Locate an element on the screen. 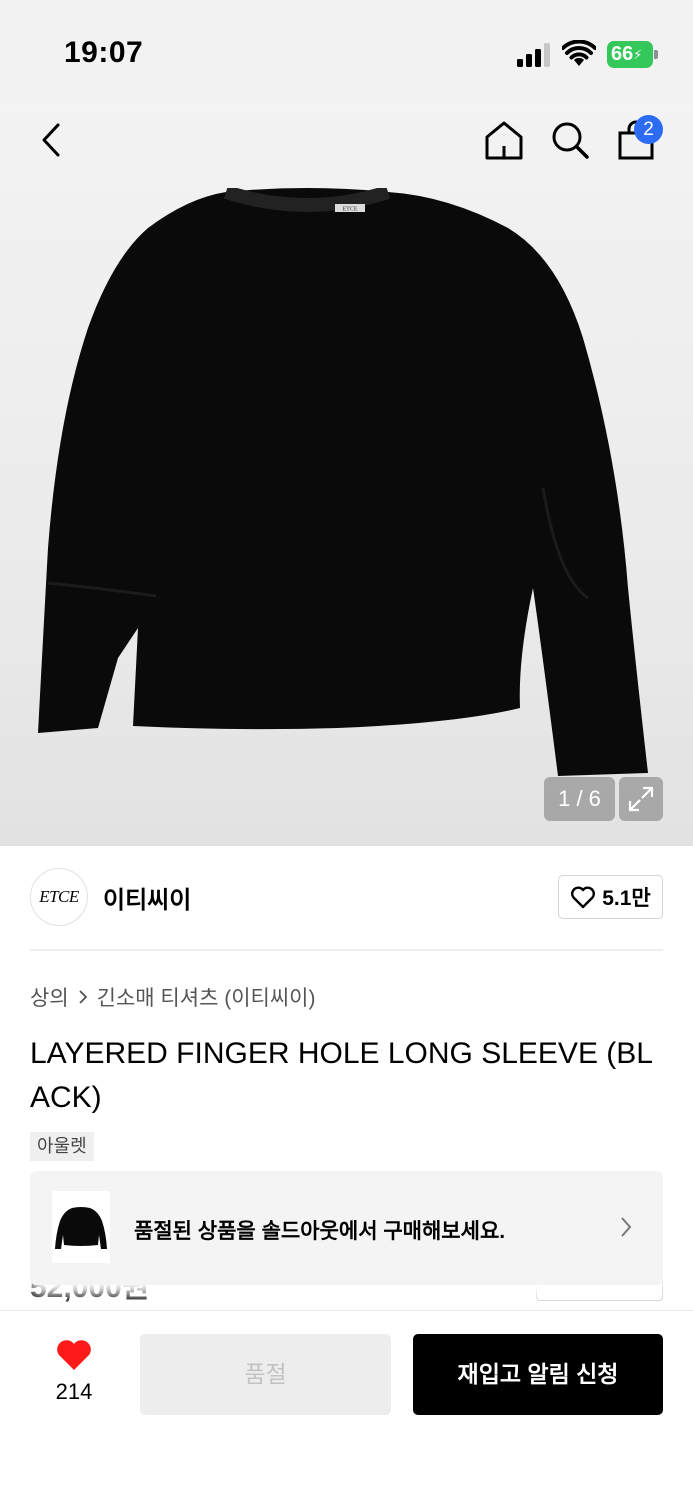  search-button is located at coordinates (570, 140).